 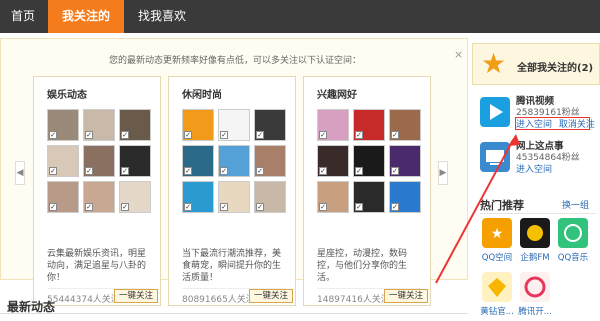 I want to click on followed-space: 网上这点事 45354864粉丝 进入空间, so click(x=540, y=160).